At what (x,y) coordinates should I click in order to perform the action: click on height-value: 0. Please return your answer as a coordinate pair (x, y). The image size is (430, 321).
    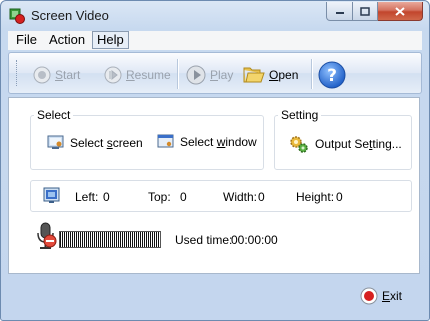
    Looking at the image, I should click on (339, 197).